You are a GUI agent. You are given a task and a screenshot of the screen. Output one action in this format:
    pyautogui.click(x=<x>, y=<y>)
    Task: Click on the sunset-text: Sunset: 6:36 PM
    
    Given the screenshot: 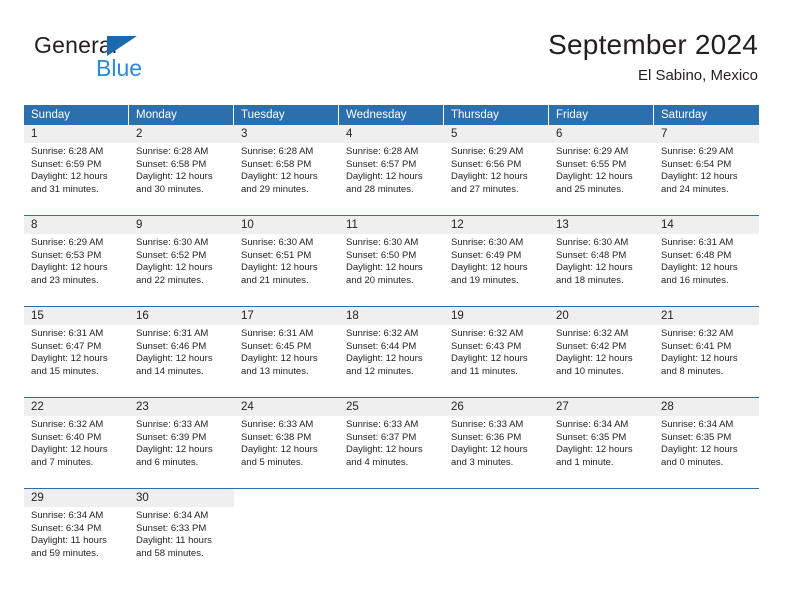 What is the action you would take?
    pyautogui.click(x=486, y=437)
    